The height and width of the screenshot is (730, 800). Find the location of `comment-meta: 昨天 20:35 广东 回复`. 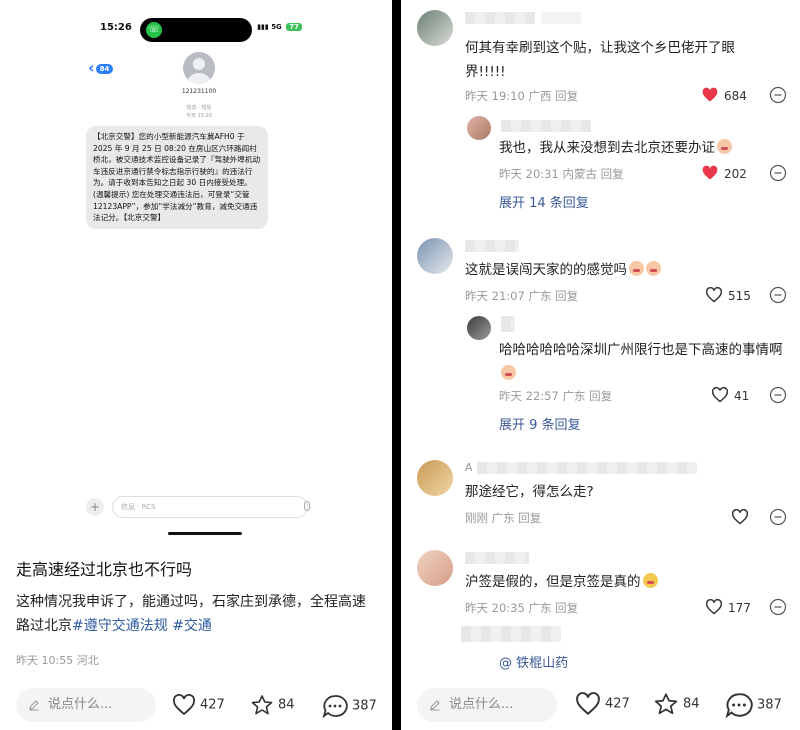

comment-meta: 昨天 20:35 广东 回复 is located at coordinates (521, 608).